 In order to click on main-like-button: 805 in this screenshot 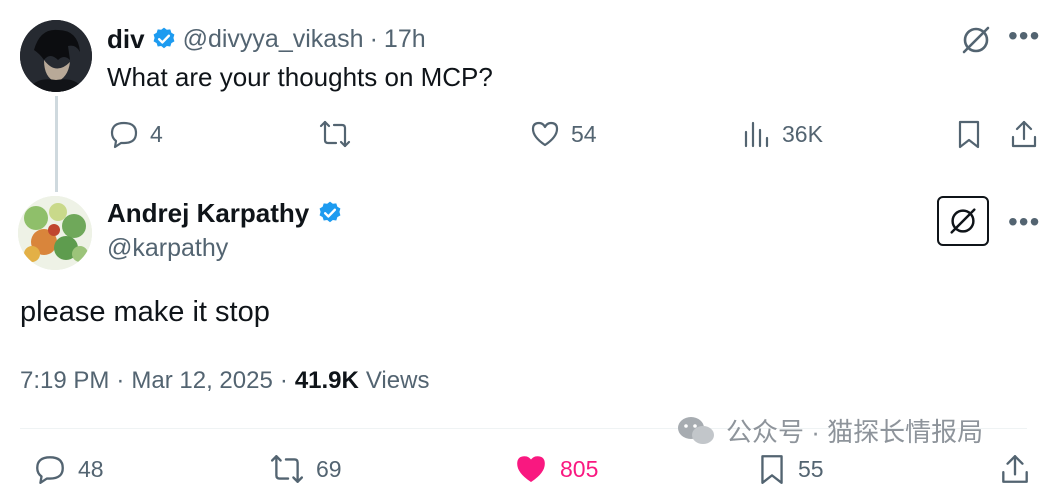, I will do `click(555, 469)`.